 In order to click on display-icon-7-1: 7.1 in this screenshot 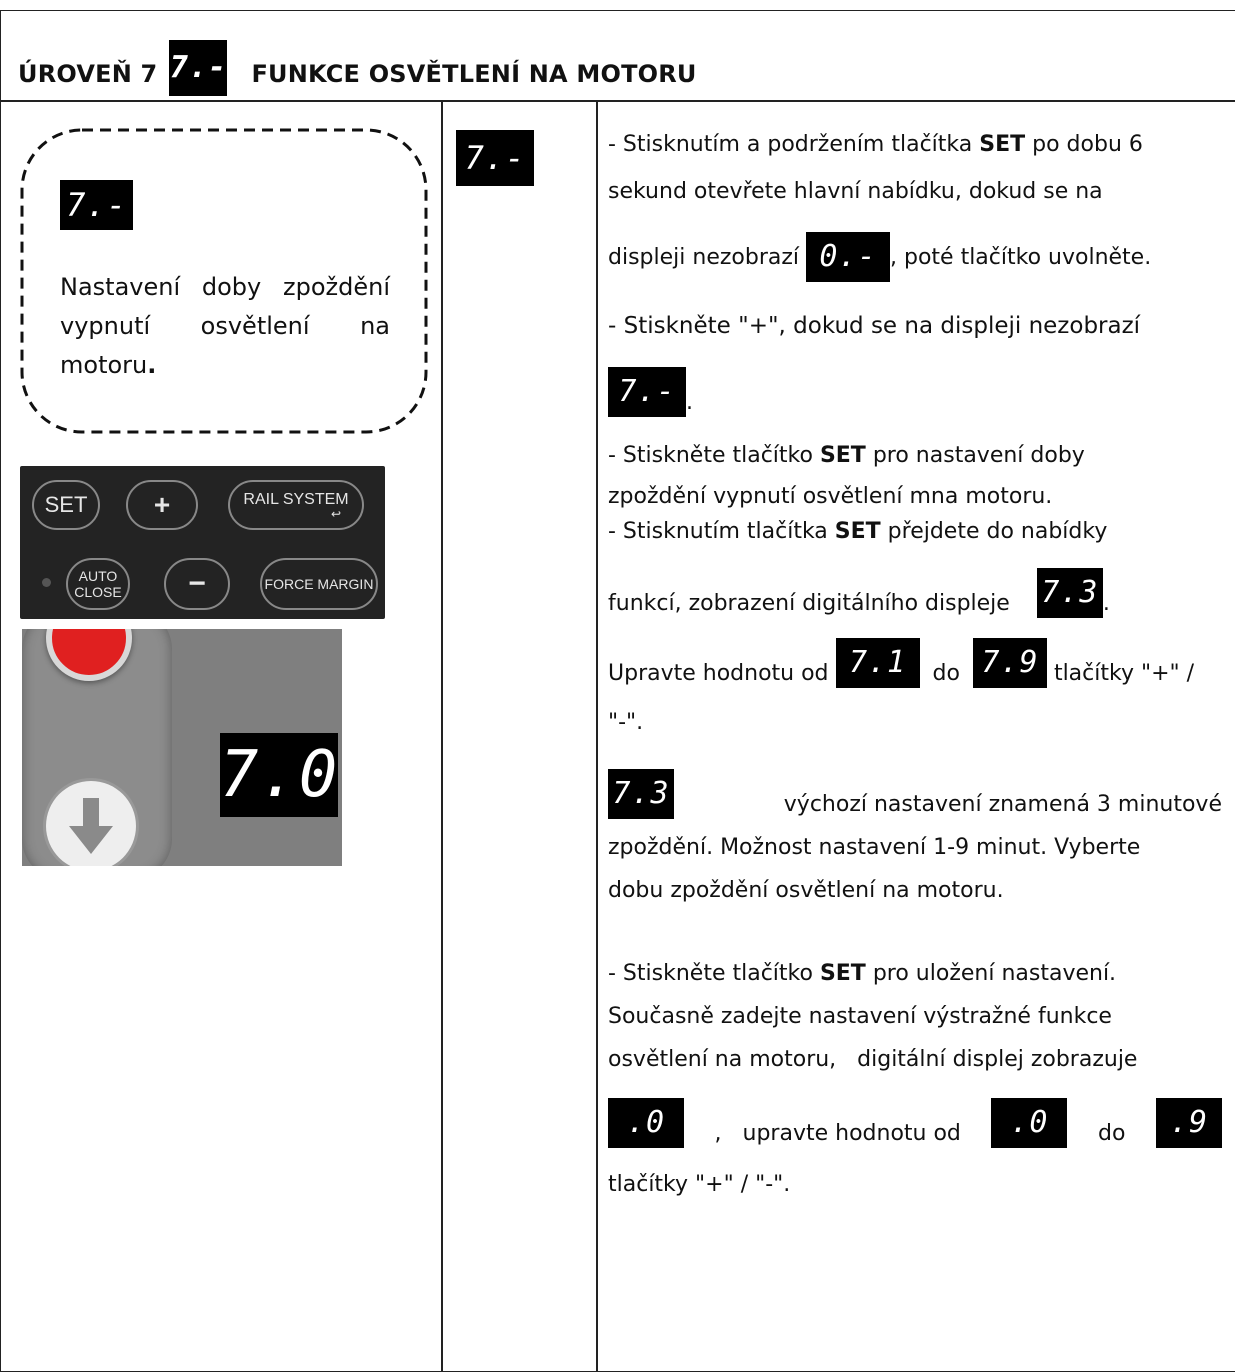, I will do `click(877, 663)`.